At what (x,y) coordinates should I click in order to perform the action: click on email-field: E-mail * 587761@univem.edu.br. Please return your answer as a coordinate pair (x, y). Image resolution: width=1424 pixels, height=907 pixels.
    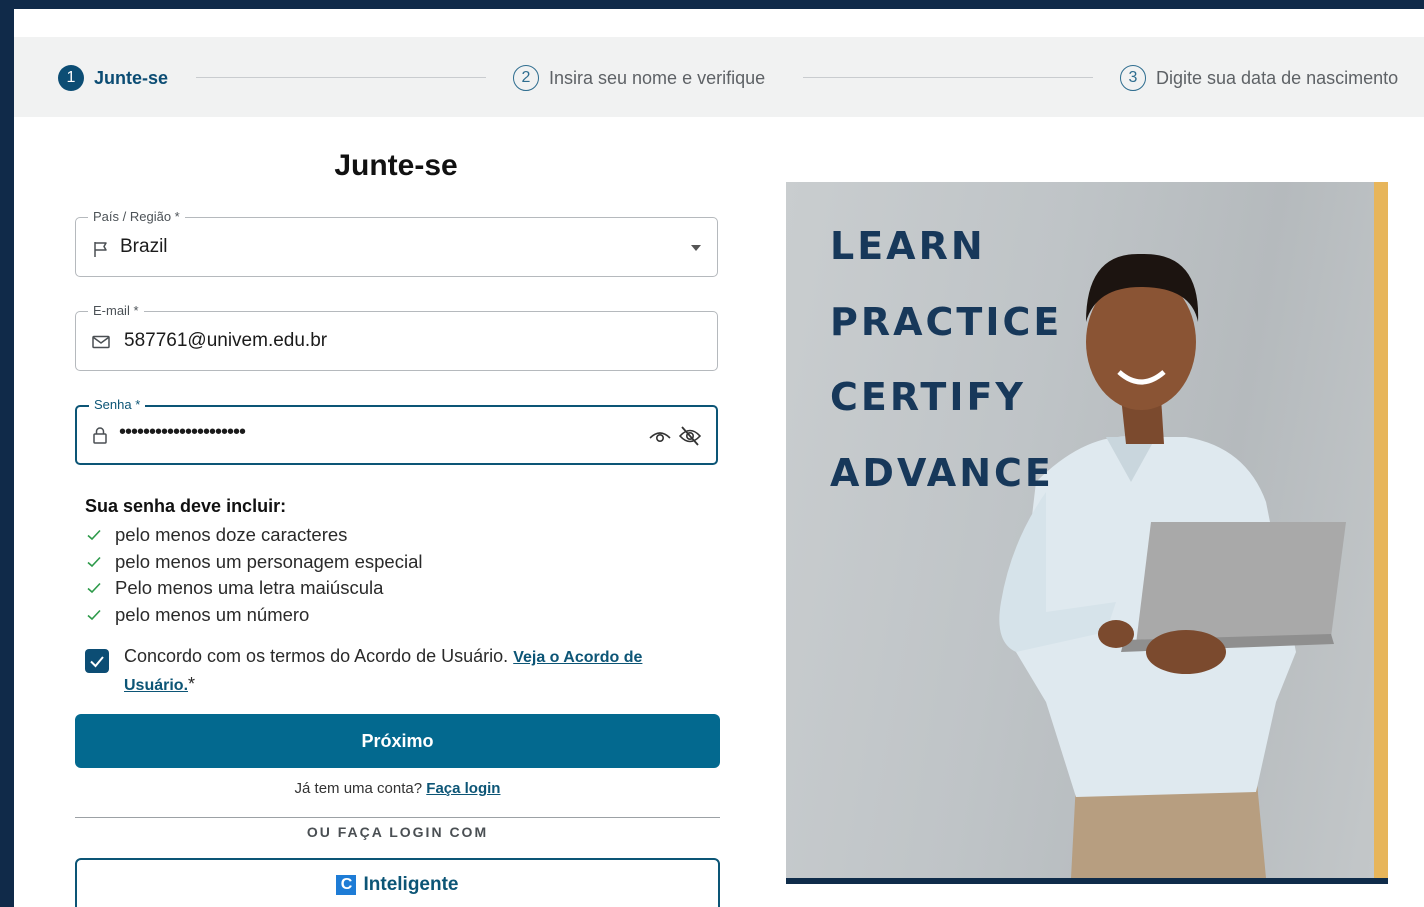
    Looking at the image, I should click on (396, 337).